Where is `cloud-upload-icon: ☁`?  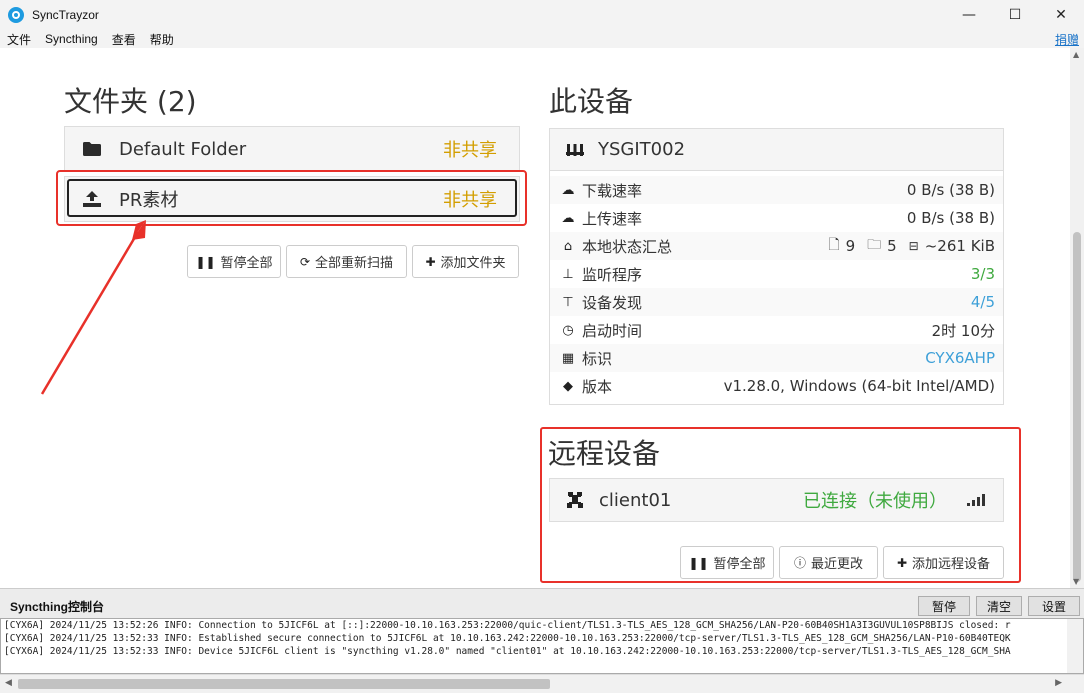 cloud-upload-icon: ☁ is located at coordinates (568, 218).